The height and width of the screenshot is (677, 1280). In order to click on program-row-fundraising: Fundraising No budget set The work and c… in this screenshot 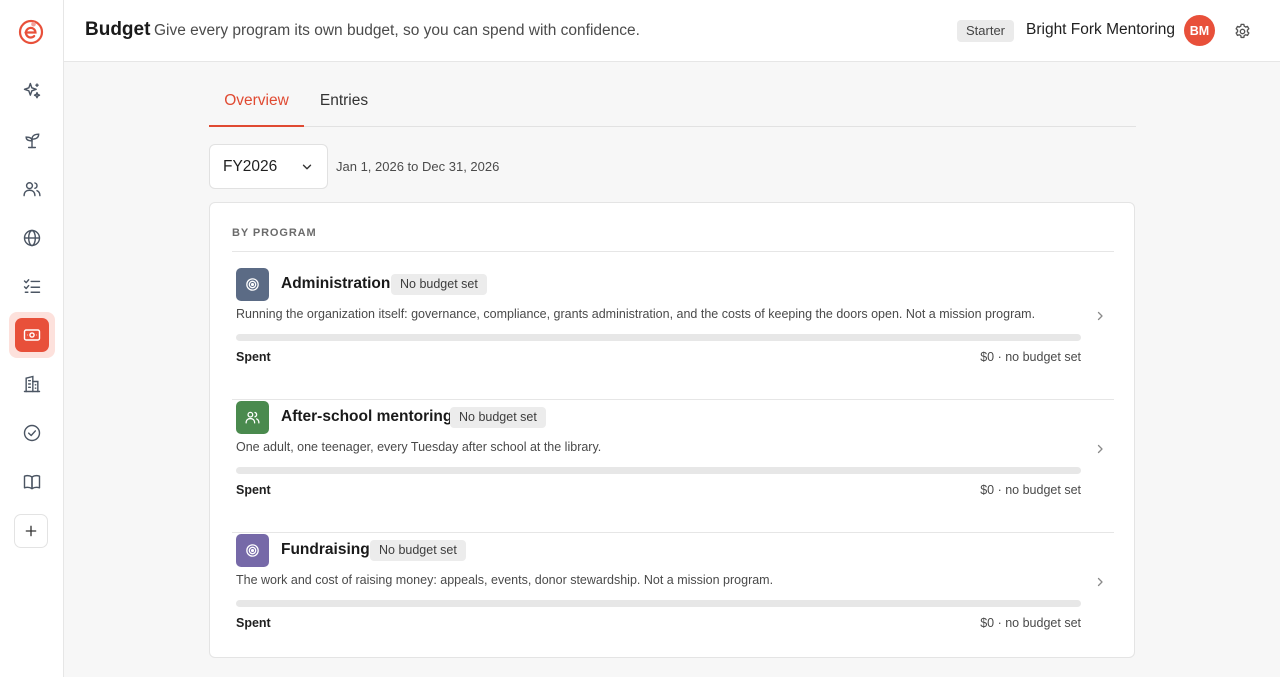, I will do `click(673, 594)`.